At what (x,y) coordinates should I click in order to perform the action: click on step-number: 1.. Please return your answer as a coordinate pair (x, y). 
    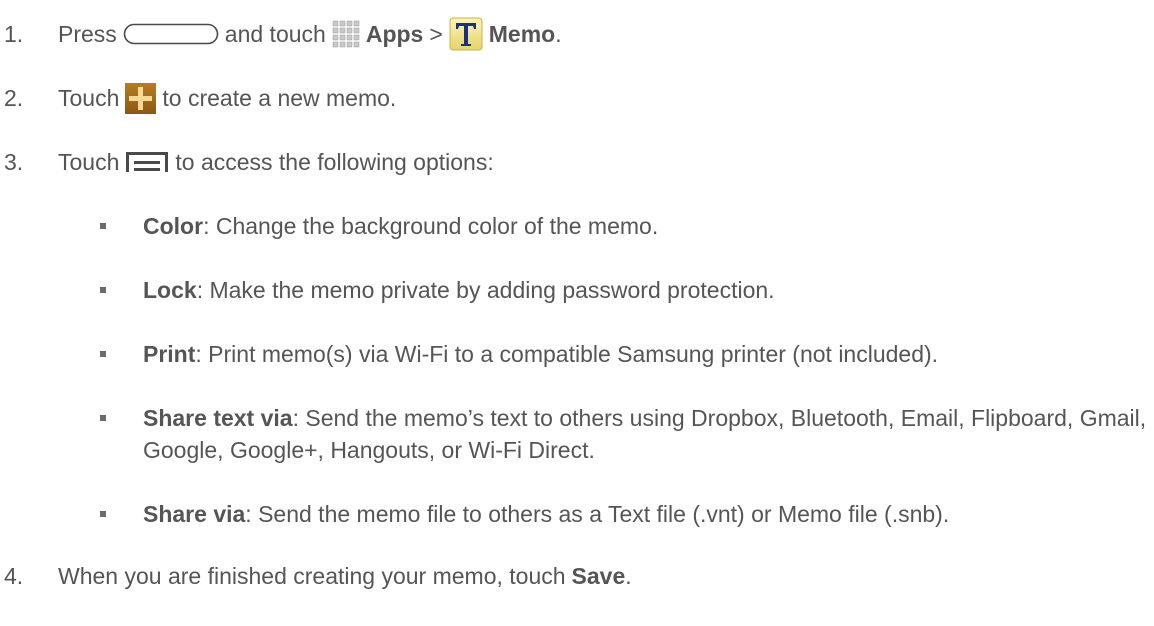
    Looking at the image, I should click on (14, 34).